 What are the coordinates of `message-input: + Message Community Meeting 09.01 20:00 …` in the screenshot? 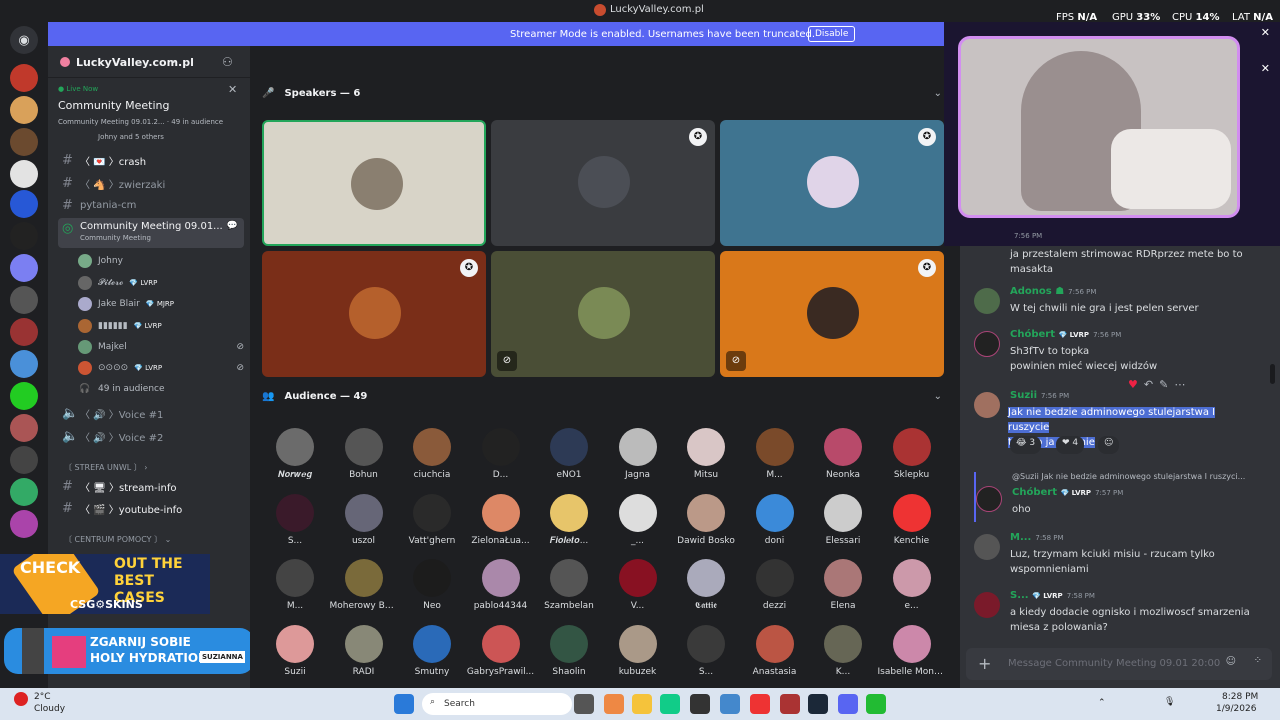 It's located at (1119, 664).